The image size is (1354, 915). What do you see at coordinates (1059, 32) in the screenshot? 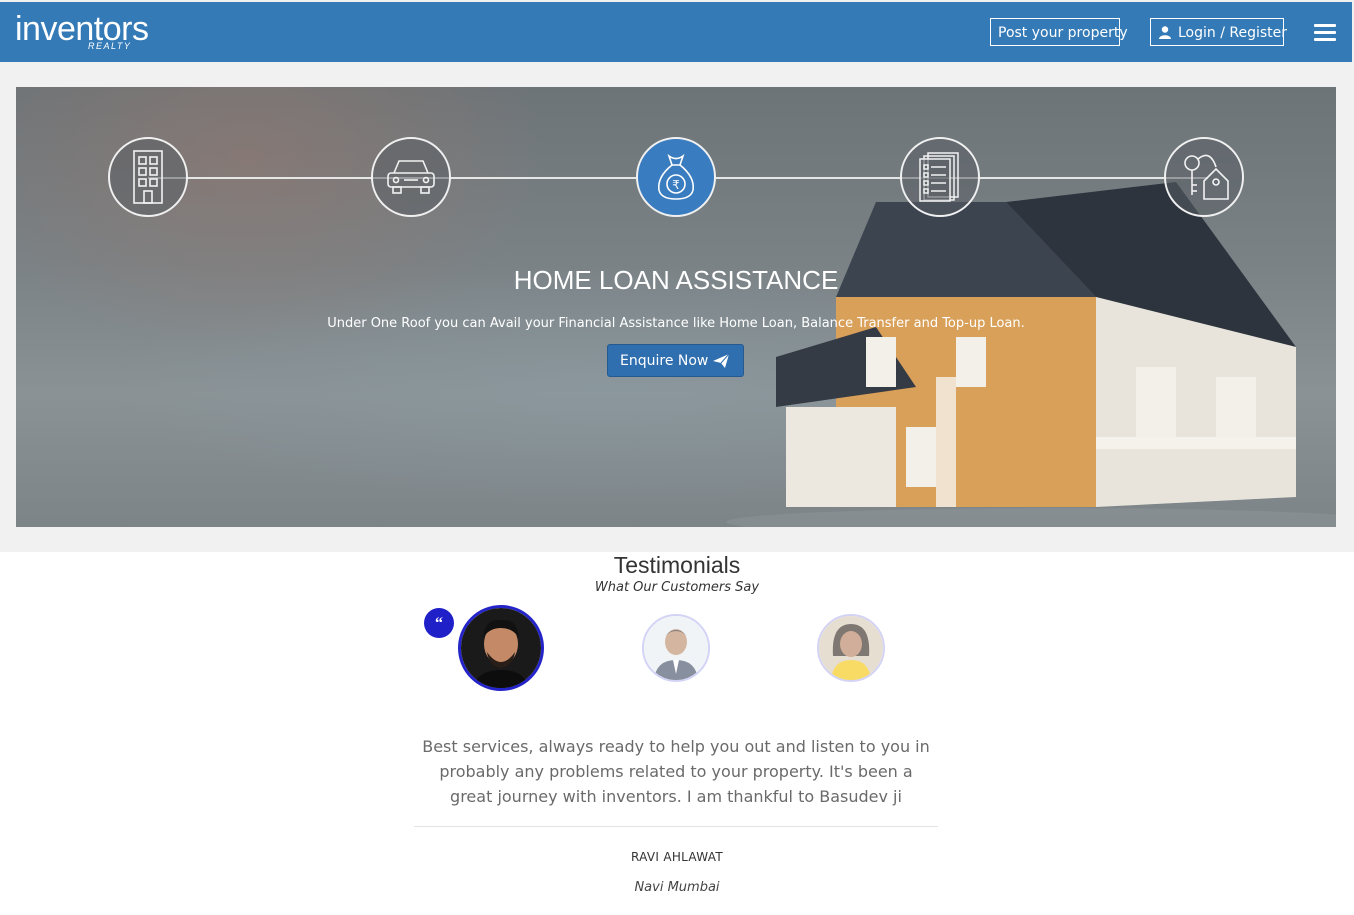
I see `post-property-button: Post your property` at bounding box center [1059, 32].